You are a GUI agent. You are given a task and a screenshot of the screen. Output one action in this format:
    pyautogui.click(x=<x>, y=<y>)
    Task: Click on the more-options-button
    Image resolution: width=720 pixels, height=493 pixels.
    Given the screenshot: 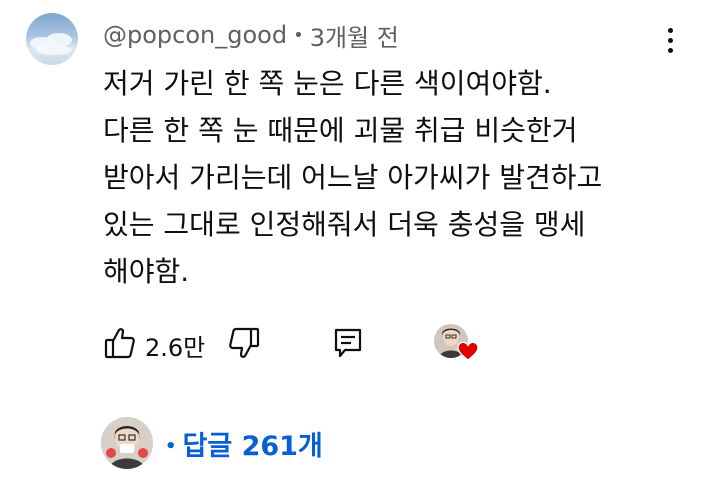 What is the action you would take?
    pyautogui.click(x=670, y=40)
    